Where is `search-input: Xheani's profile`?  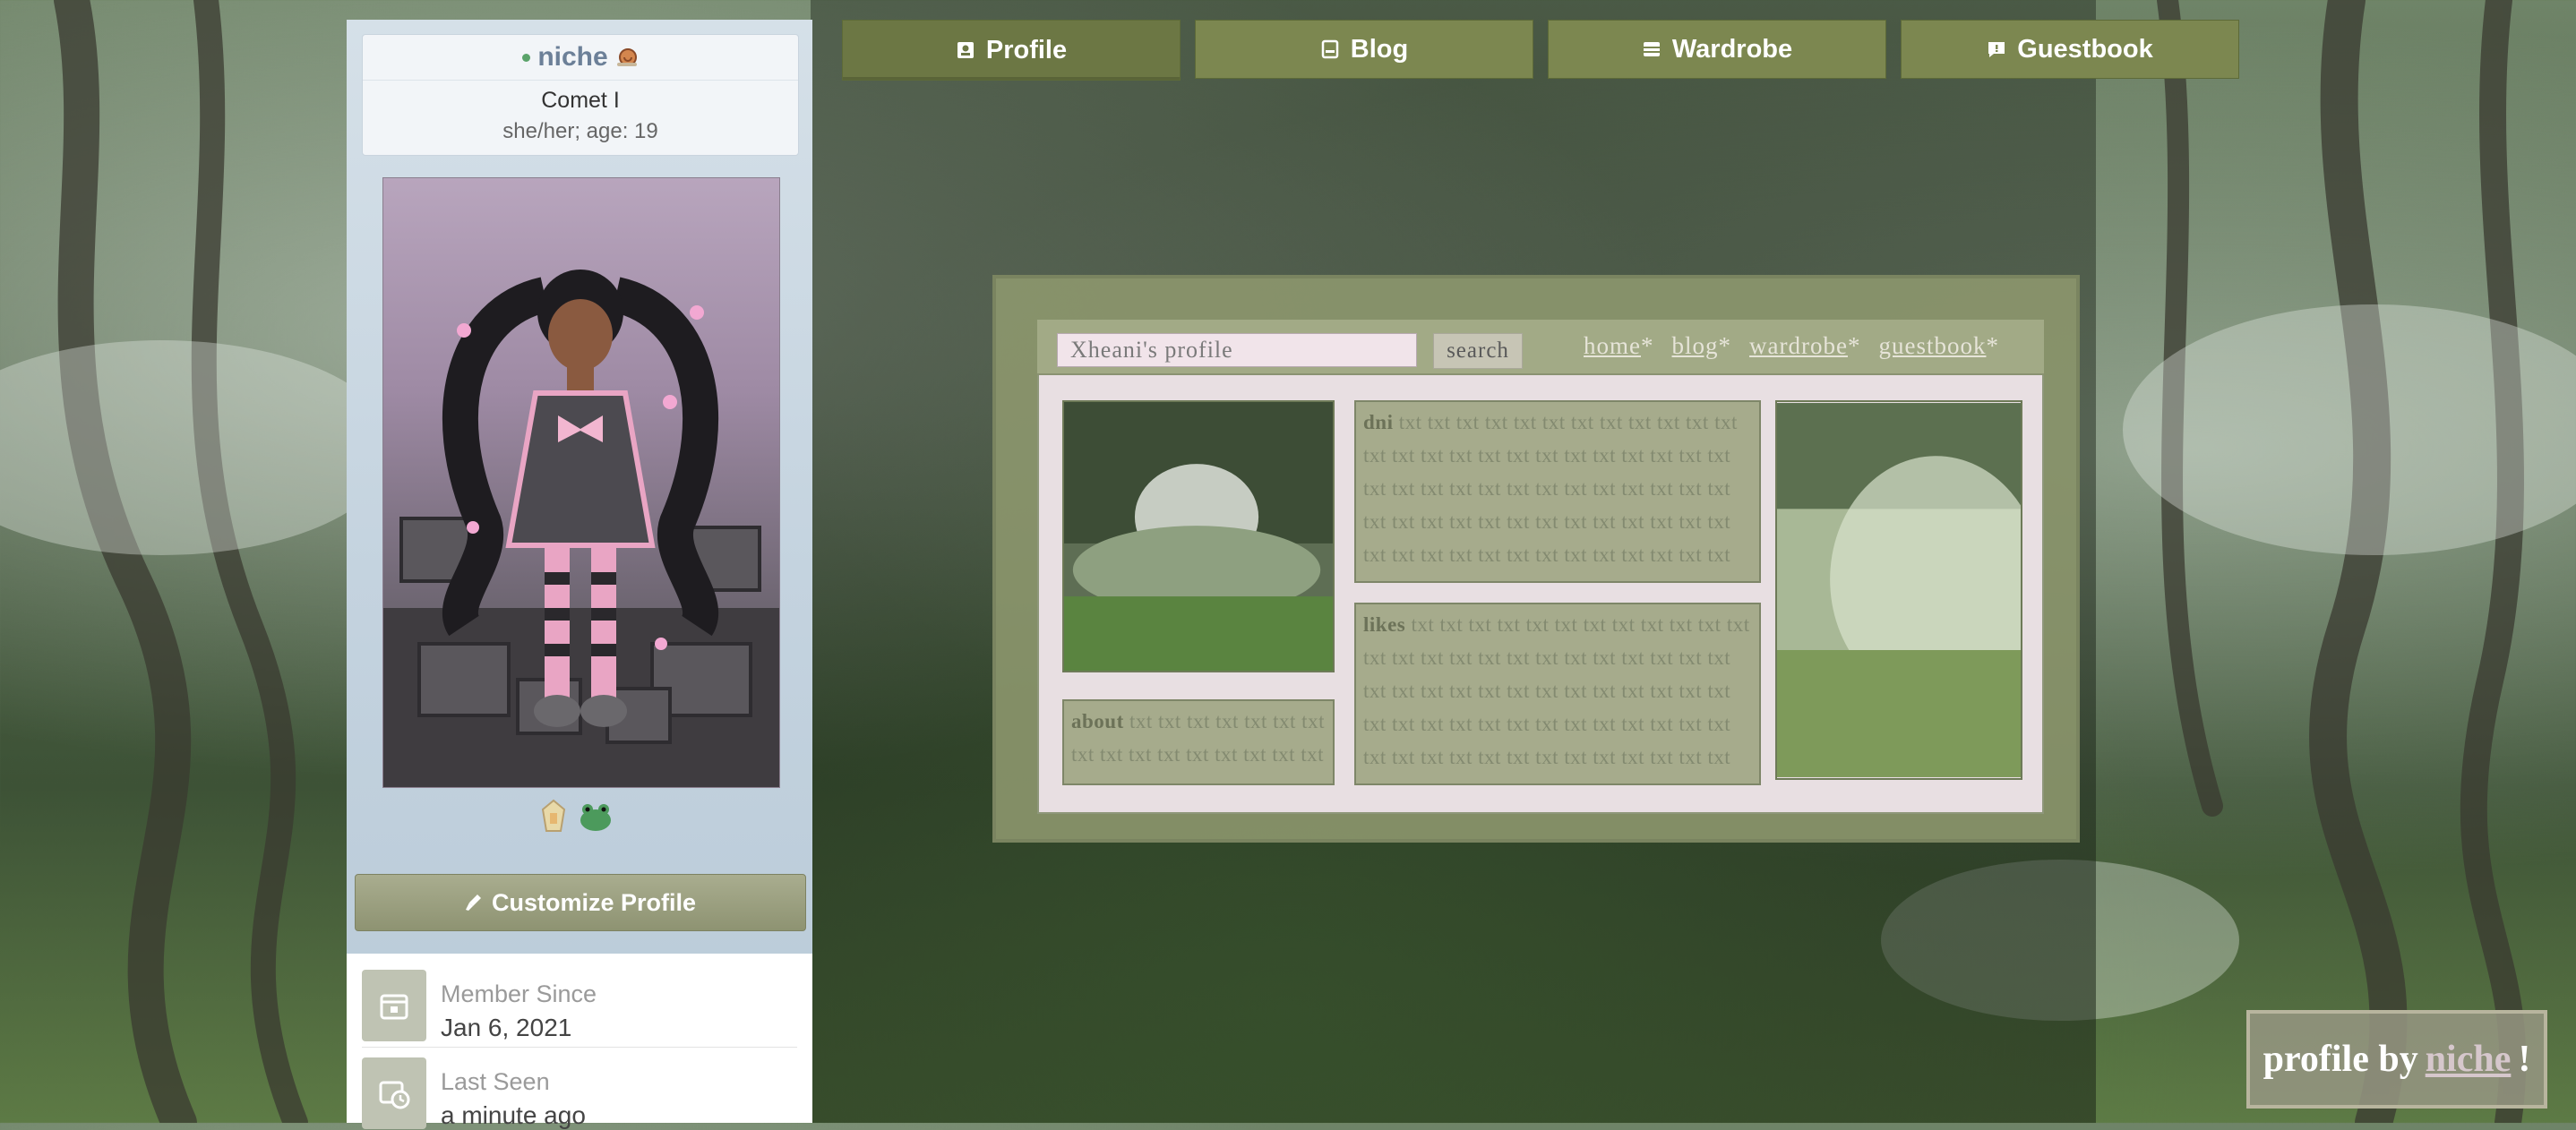
search-input: Xheani's profile is located at coordinates (1237, 350).